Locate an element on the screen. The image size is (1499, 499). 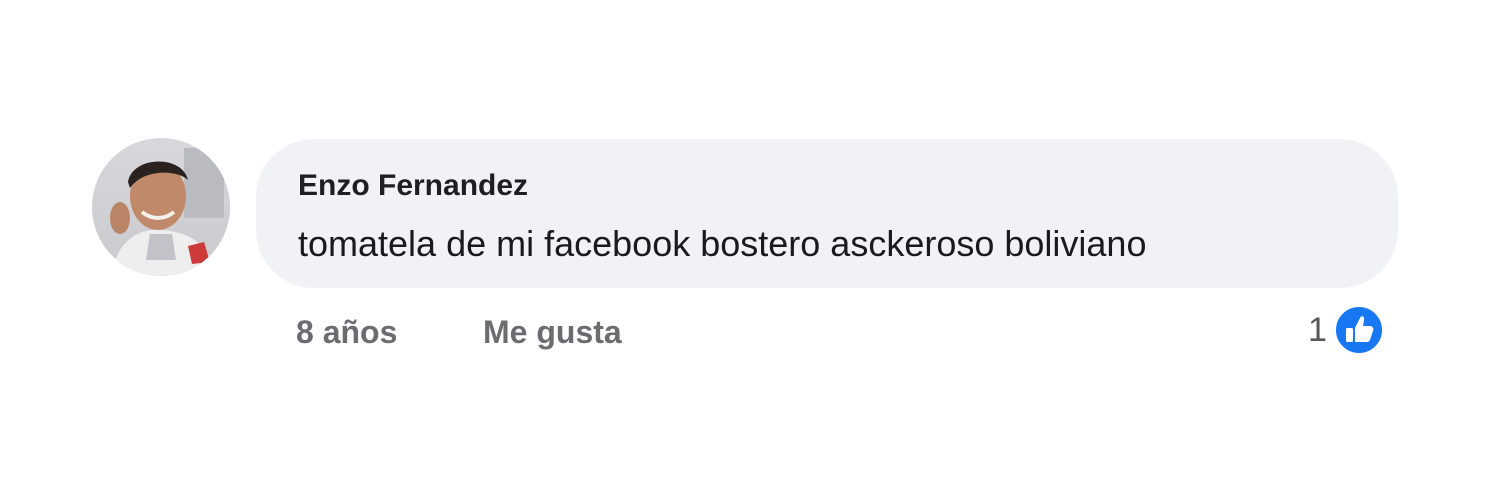
comment-author: Enzo Fernandez is located at coordinates (413, 186).